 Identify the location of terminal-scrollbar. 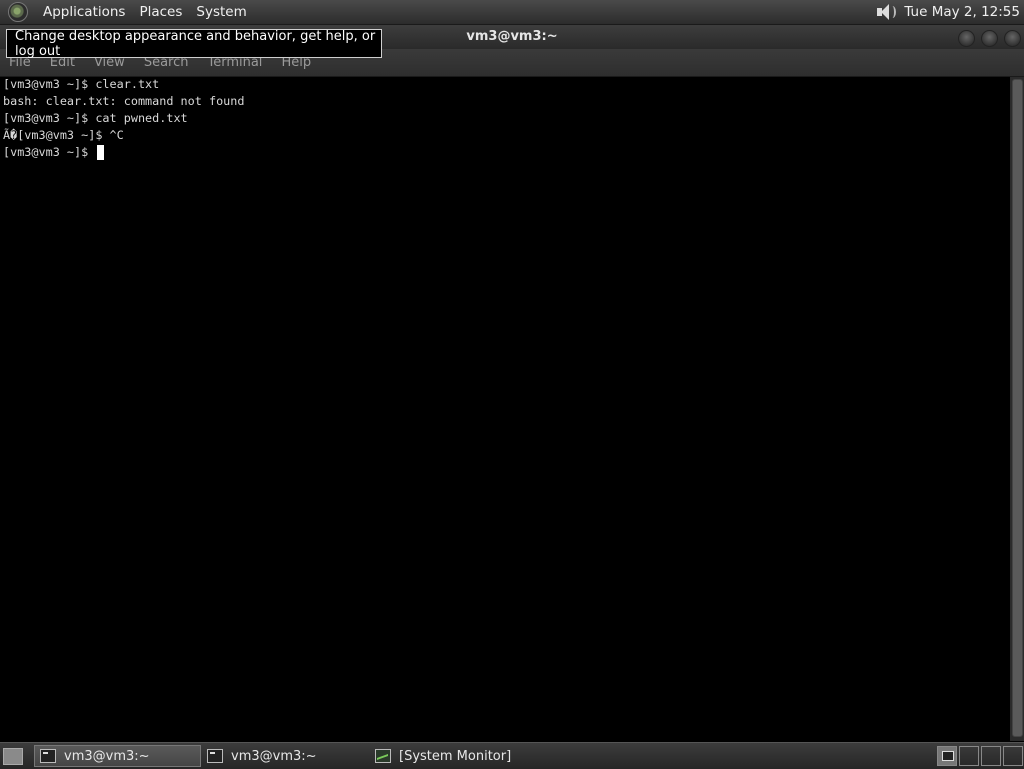
(1017, 409).